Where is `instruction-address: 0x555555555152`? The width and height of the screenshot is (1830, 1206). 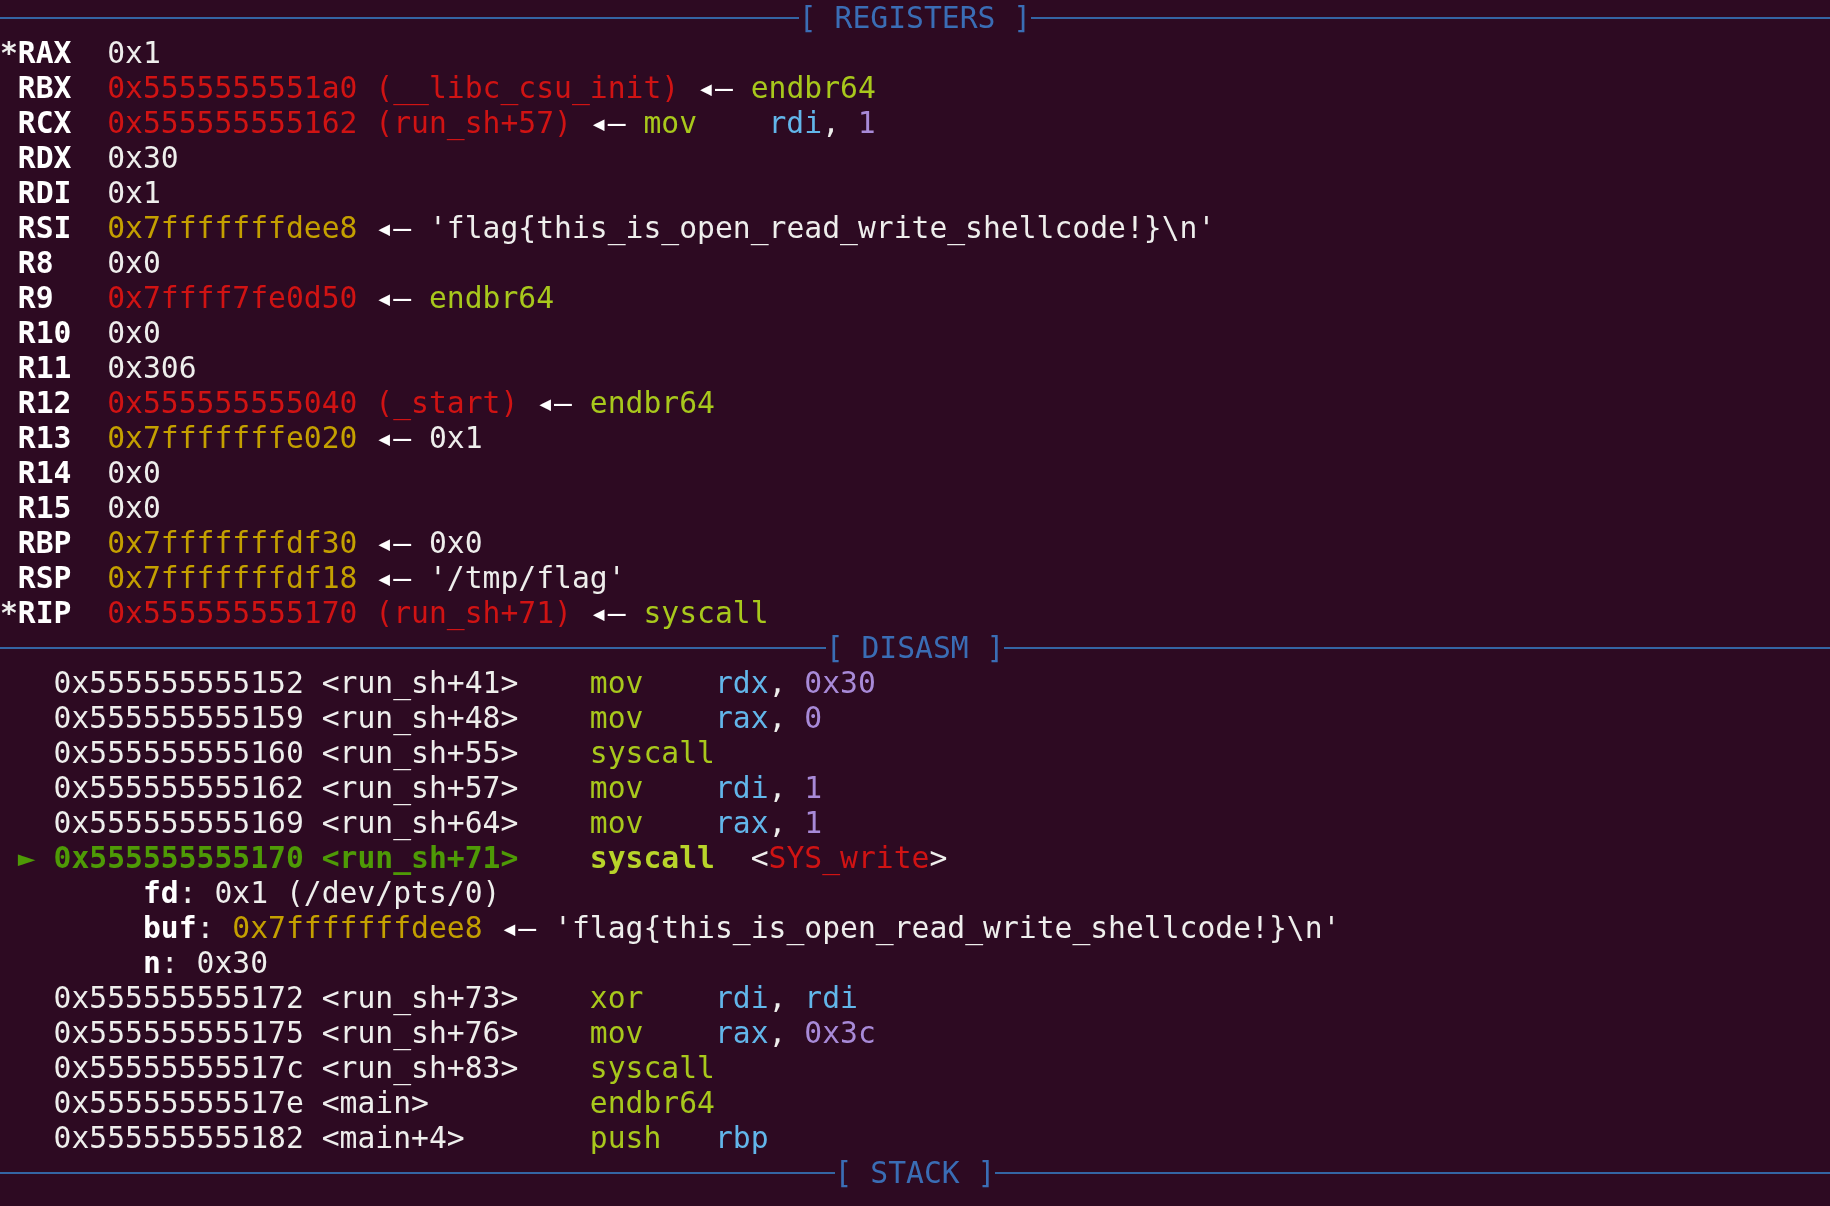
instruction-address: 0x555555555152 is located at coordinates (178, 682).